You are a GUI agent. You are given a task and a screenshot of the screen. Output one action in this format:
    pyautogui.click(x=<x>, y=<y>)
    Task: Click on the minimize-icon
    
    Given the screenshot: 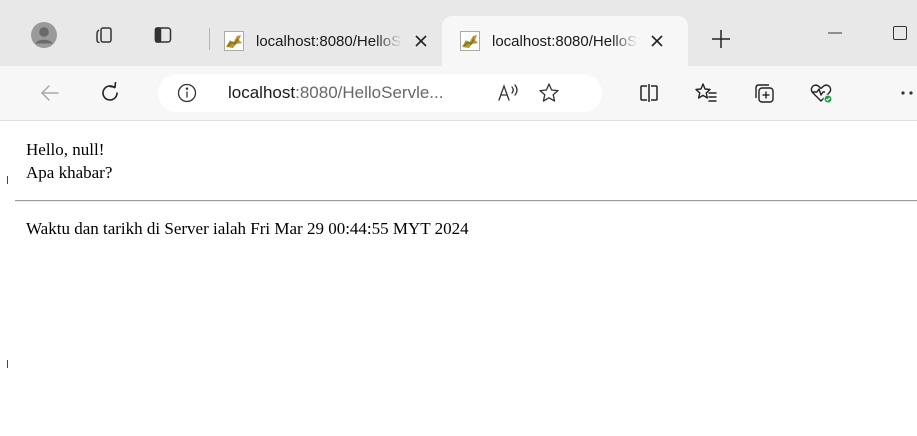 What is the action you would take?
    pyautogui.click(x=835, y=33)
    